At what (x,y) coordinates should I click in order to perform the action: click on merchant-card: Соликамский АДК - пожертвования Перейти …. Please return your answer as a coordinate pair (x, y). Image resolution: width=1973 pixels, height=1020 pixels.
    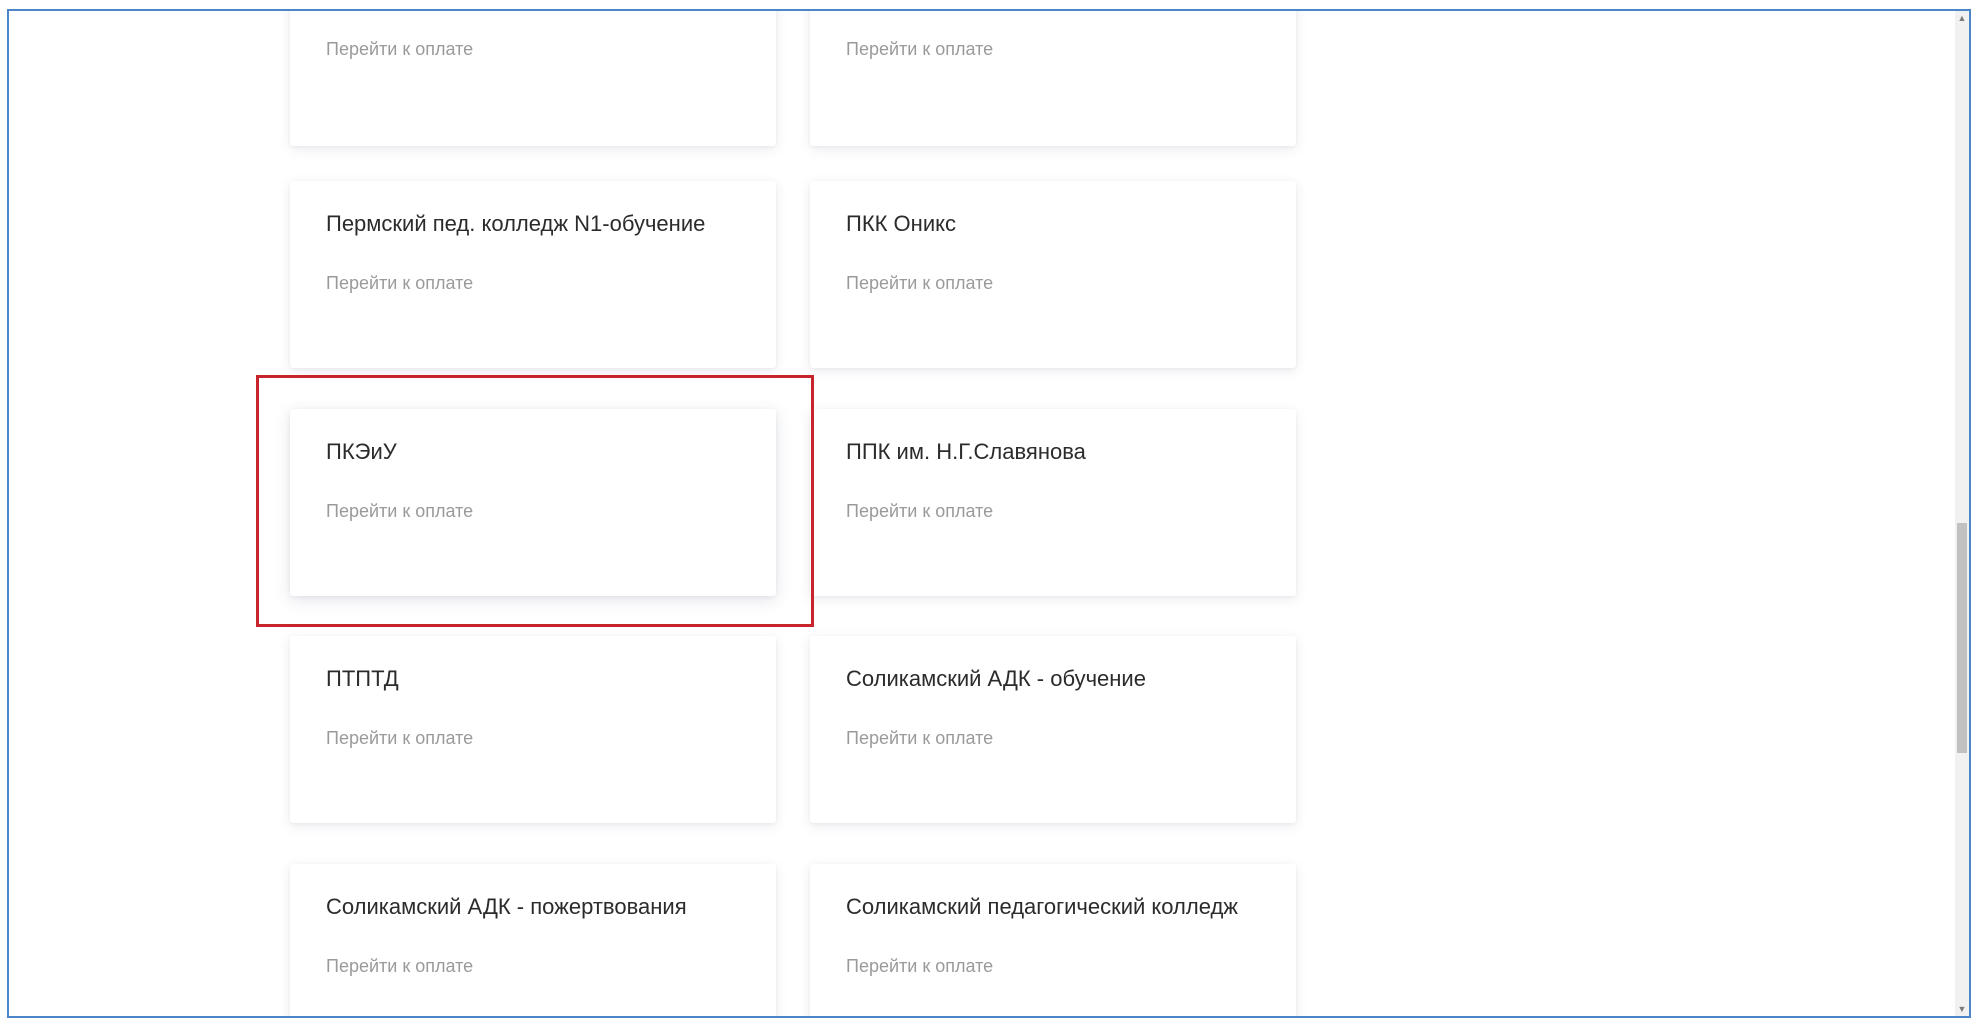
    Looking at the image, I should click on (533, 940).